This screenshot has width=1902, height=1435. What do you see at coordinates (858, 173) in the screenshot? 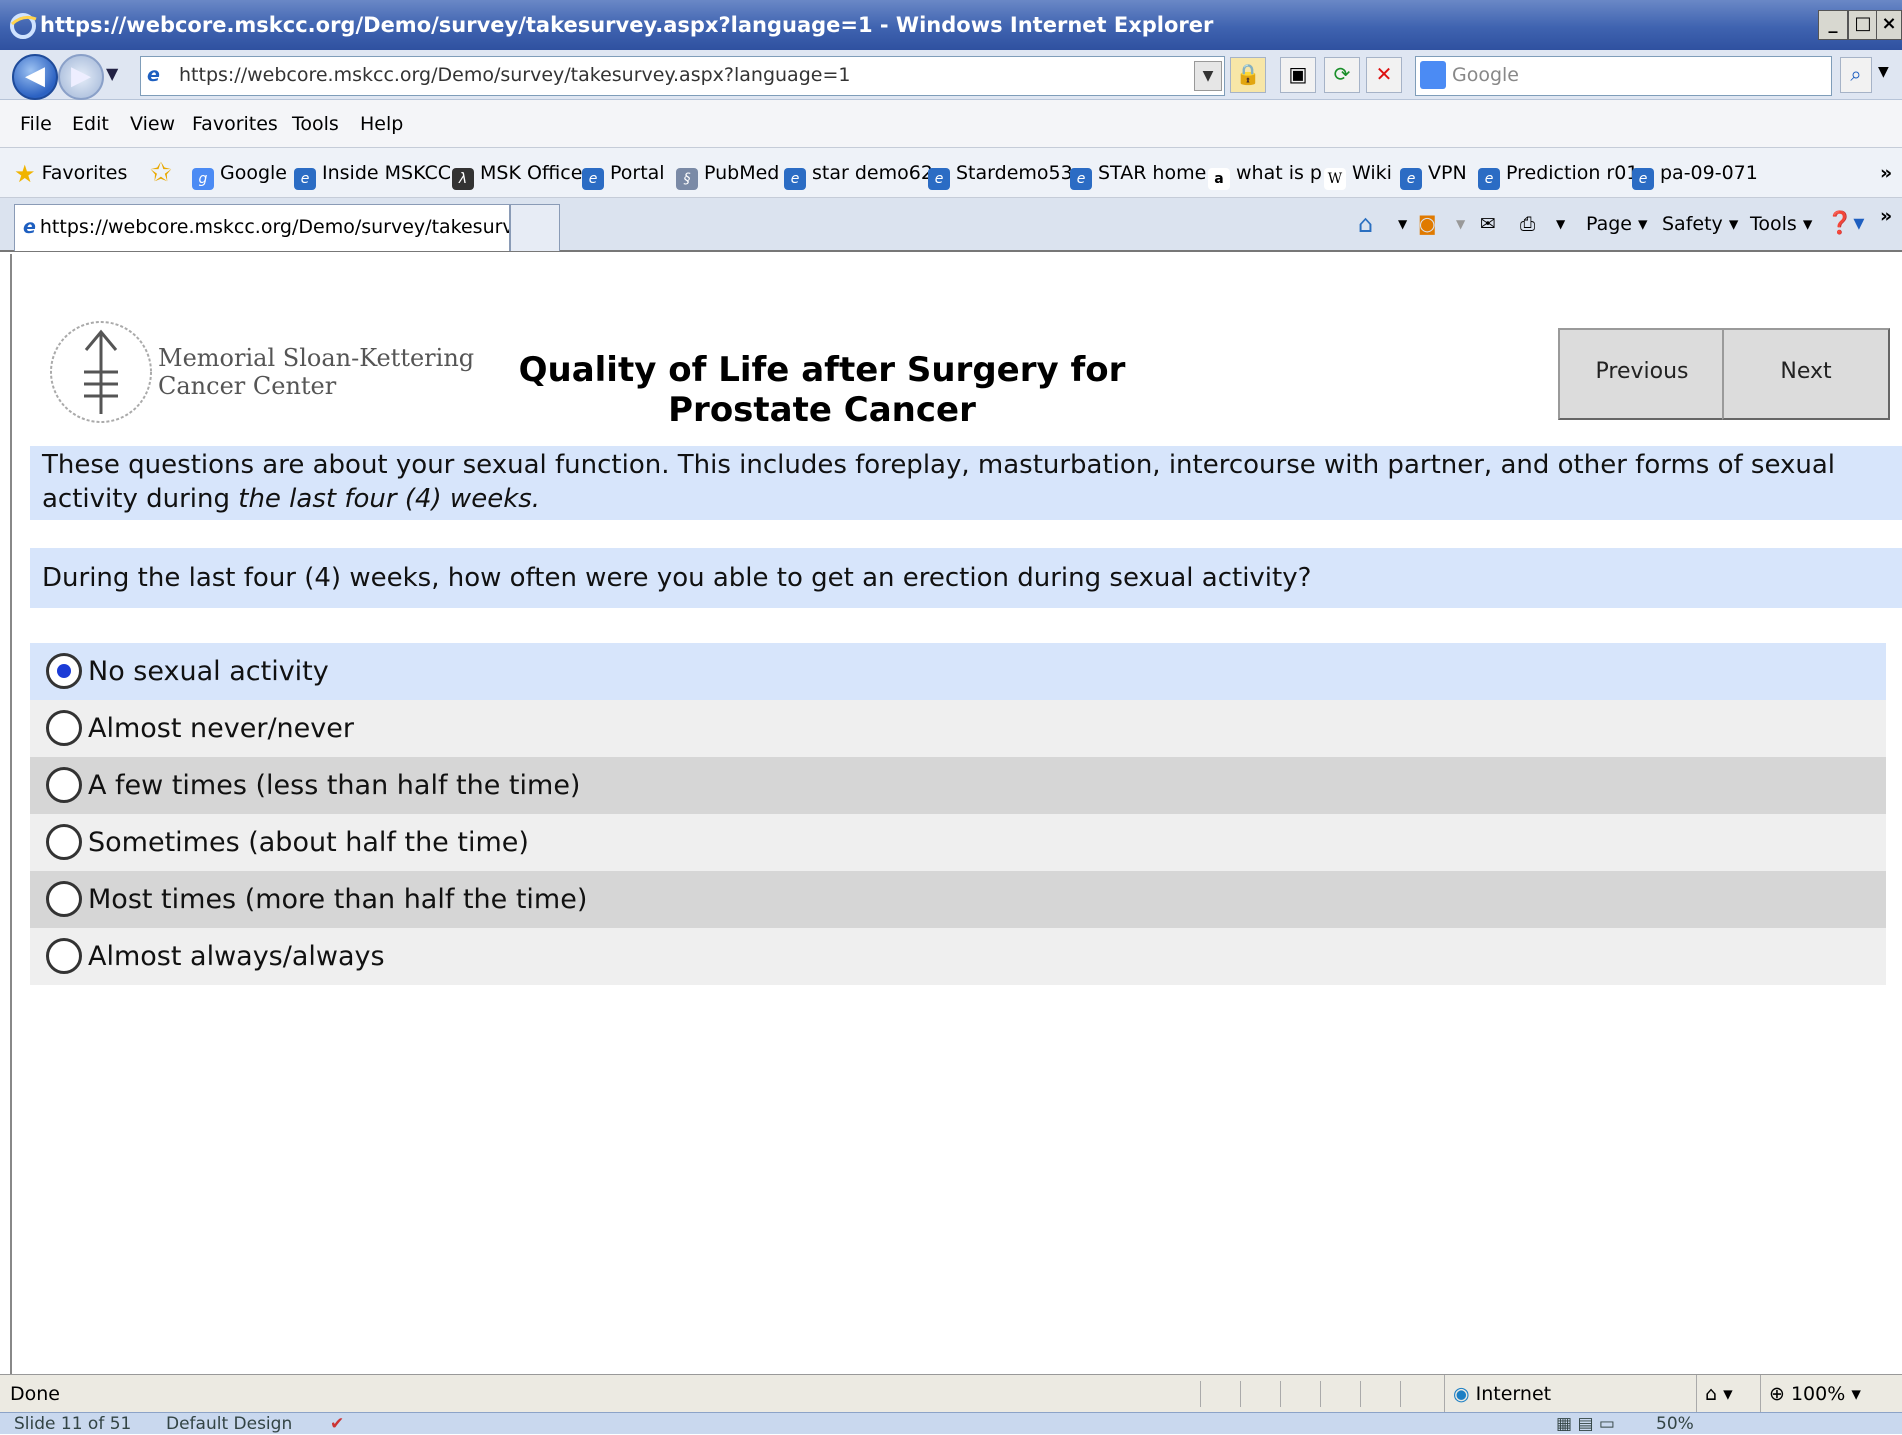
I see `fav-star-demo62: e star demo62` at bounding box center [858, 173].